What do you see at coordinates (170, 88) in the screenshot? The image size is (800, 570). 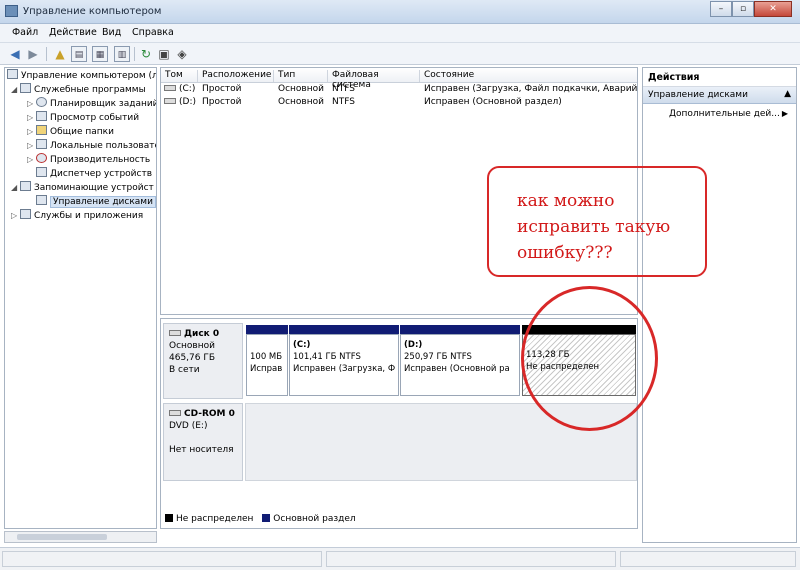 I see `drive-icon` at bounding box center [170, 88].